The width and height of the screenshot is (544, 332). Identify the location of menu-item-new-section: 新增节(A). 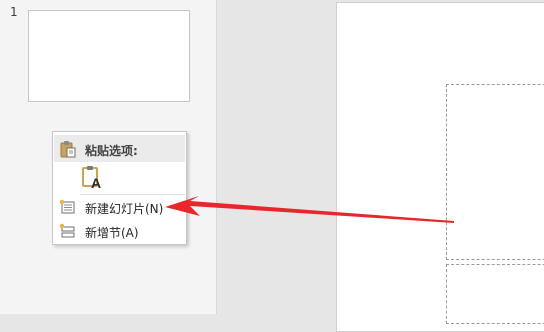
(119, 231).